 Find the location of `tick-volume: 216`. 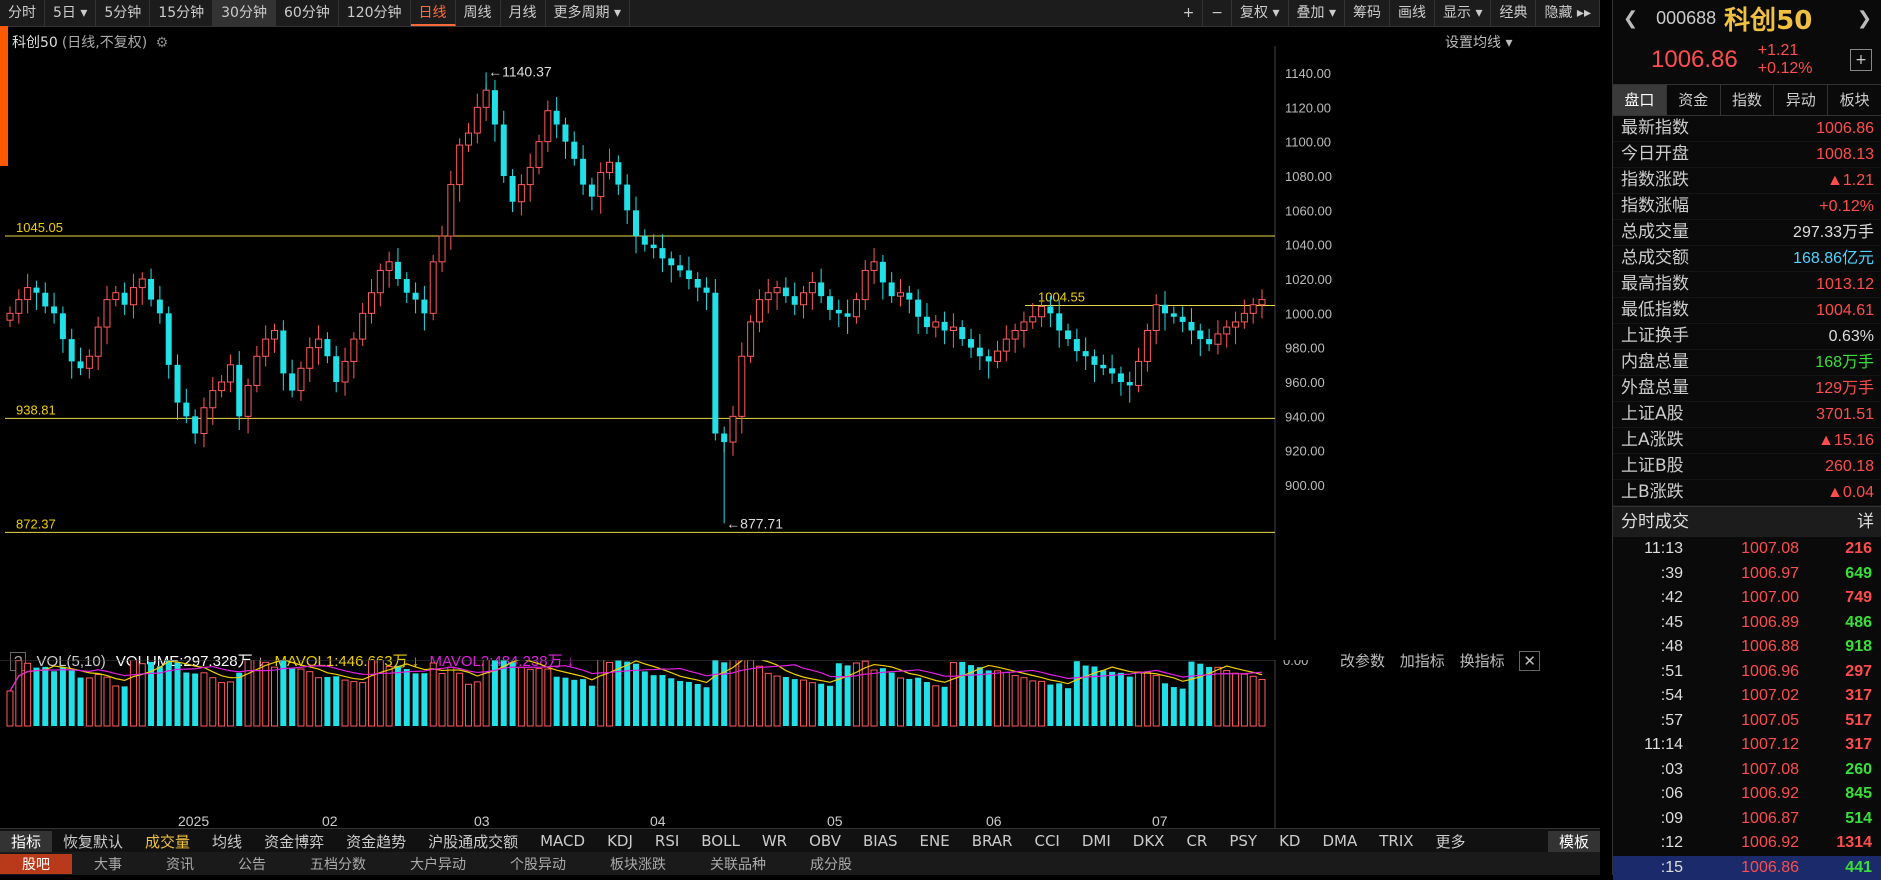

tick-volume: 216 is located at coordinates (1840, 549).